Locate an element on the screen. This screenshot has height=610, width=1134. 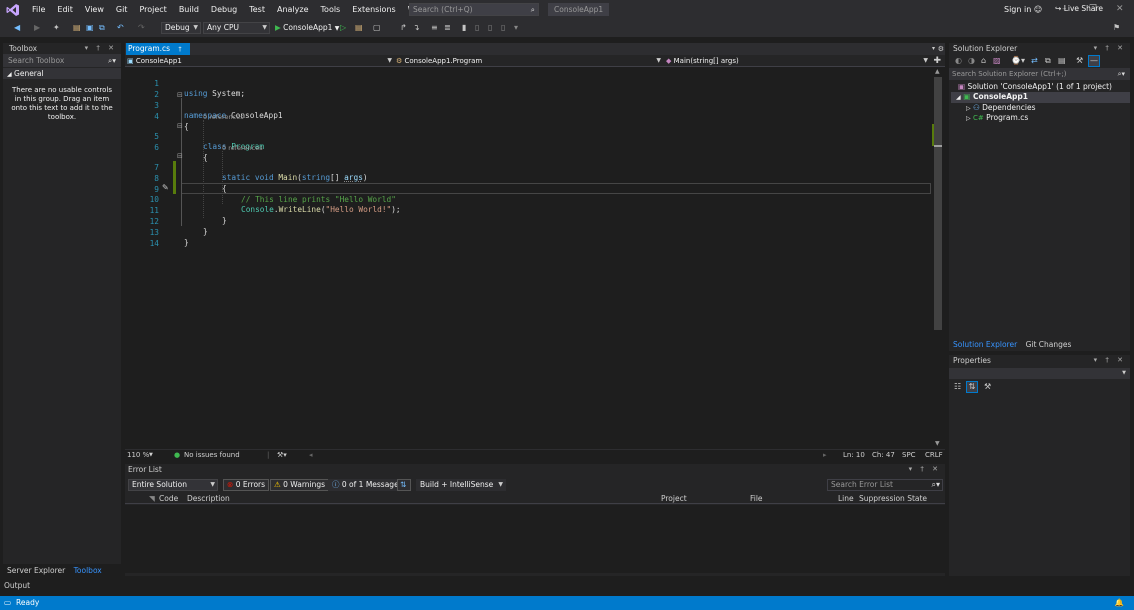
menu-file: File is located at coordinates (38, 9).